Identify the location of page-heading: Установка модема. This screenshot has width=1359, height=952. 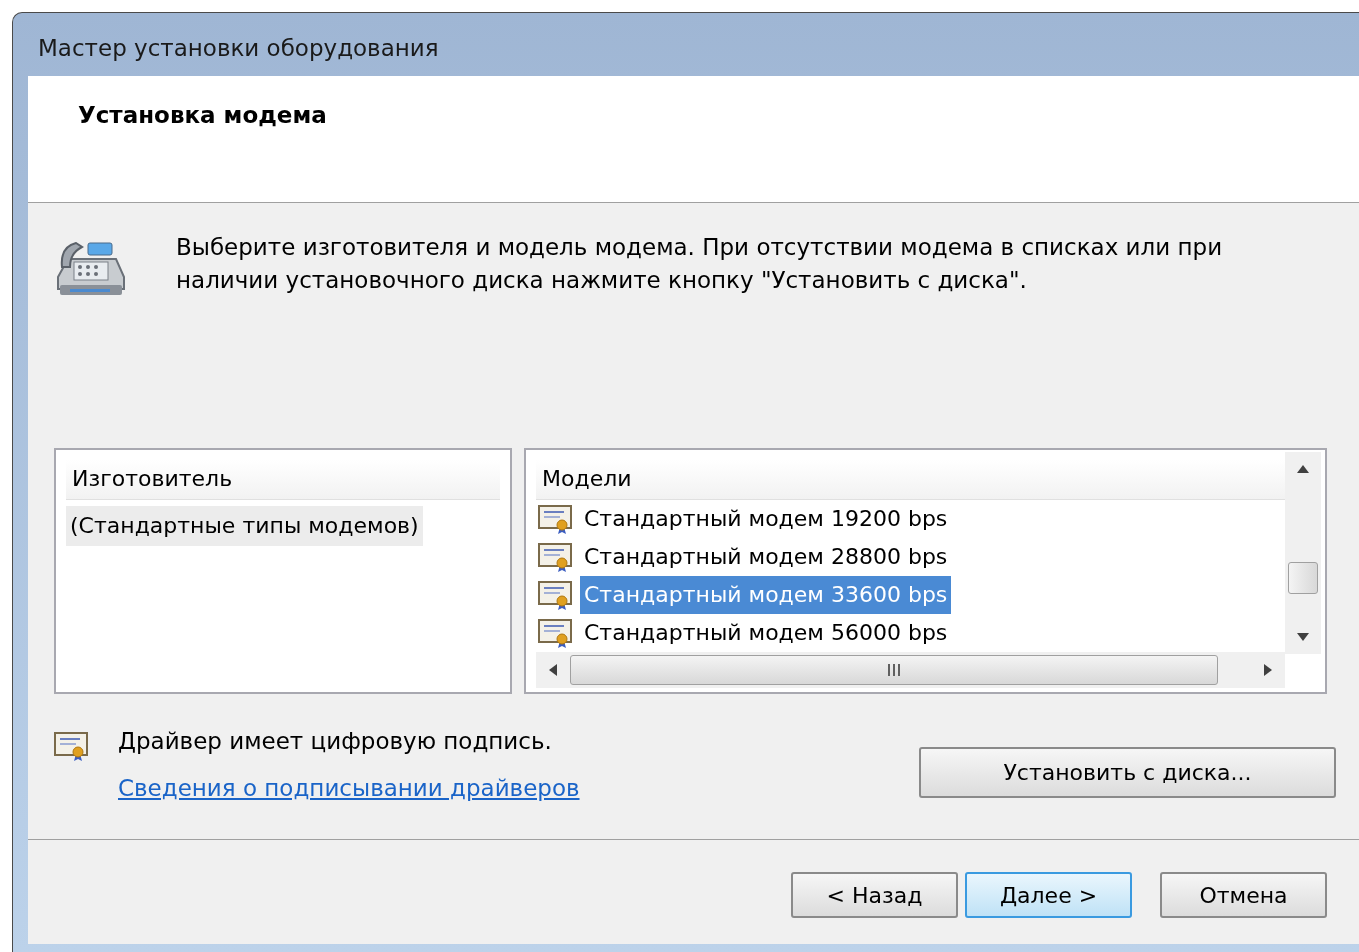
(202, 115).